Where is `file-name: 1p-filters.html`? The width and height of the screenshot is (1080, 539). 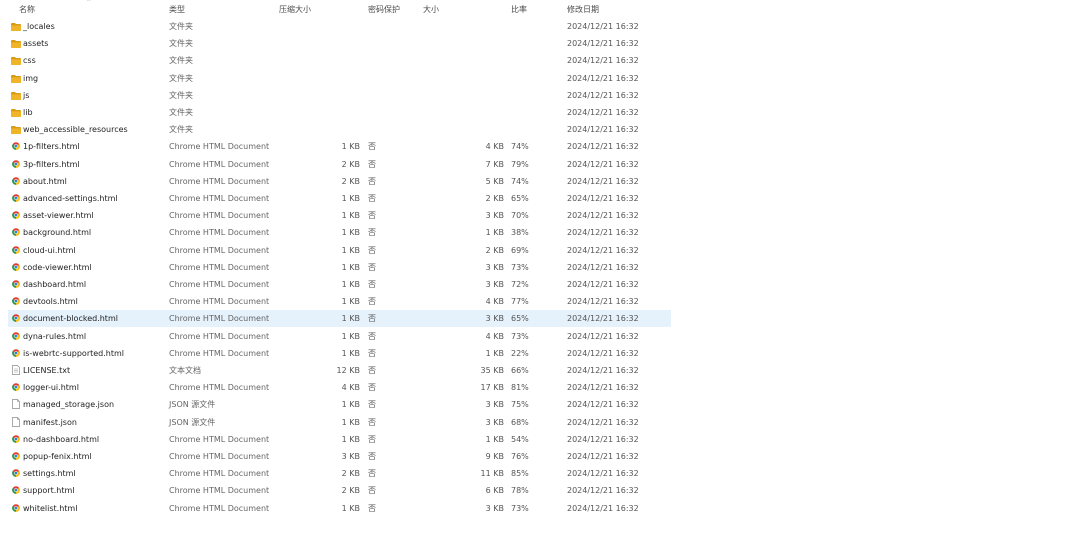 file-name: 1p-filters.html is located at coordinates (51, 147).